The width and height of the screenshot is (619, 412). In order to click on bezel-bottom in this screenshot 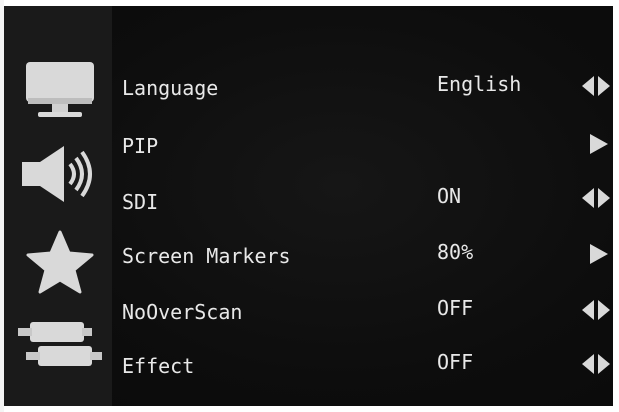, I will do `click(309, 409)`.